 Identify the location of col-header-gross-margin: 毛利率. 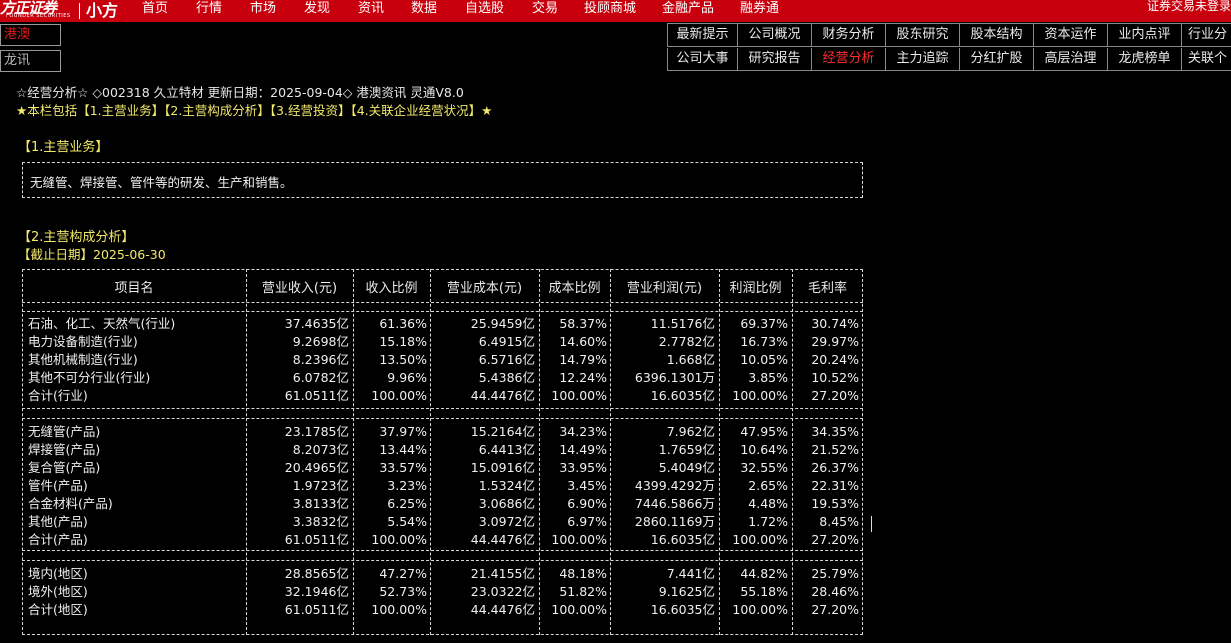
(827, 288).